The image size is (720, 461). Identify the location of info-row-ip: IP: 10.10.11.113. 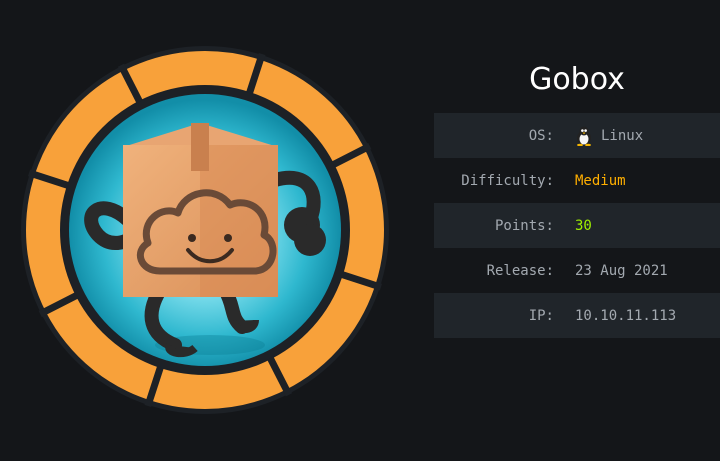
(577, 315).